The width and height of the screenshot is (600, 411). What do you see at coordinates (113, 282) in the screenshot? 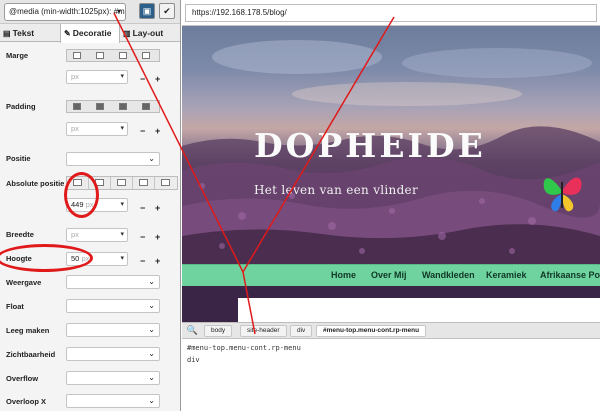
I see `weergave-select: ⌄` at bounding box center [113, 282].